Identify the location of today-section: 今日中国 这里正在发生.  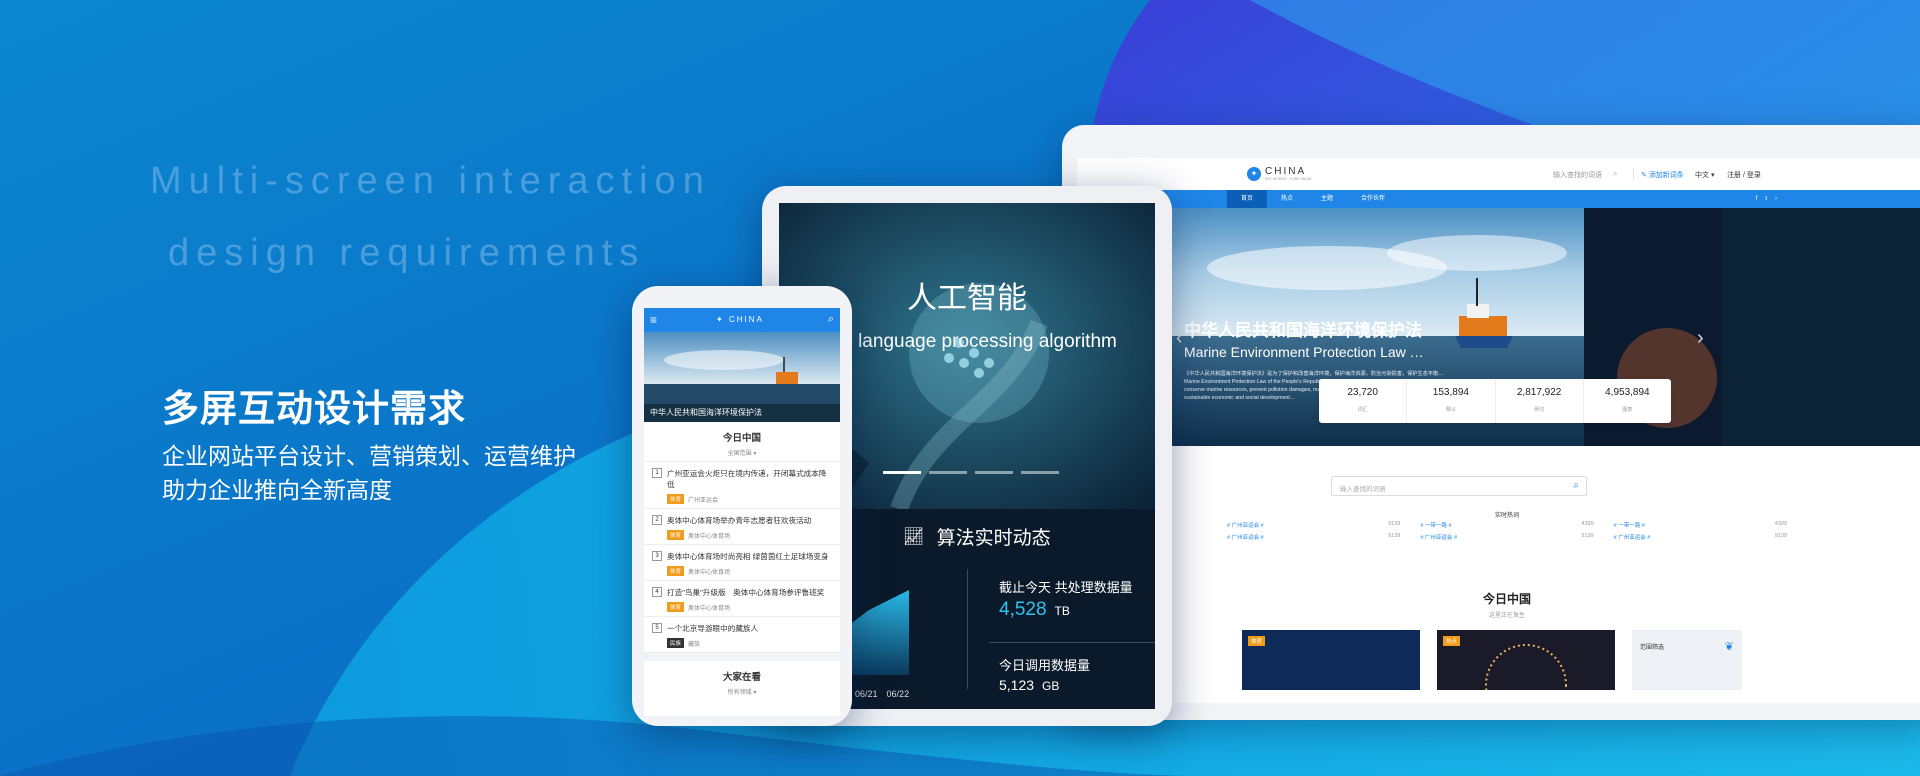
(1498, 604).